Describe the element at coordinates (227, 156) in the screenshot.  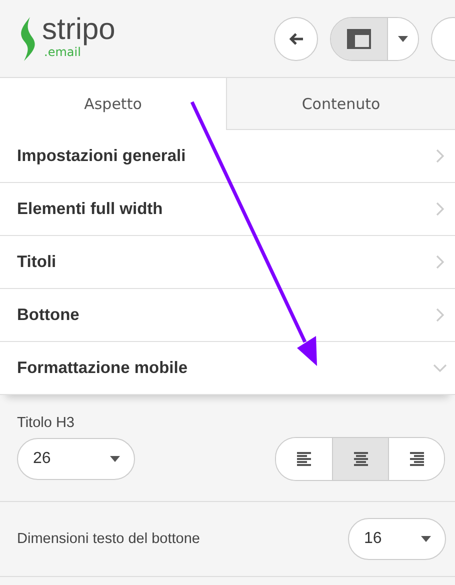
I see `section-header: Impostazioni generali` at that location.